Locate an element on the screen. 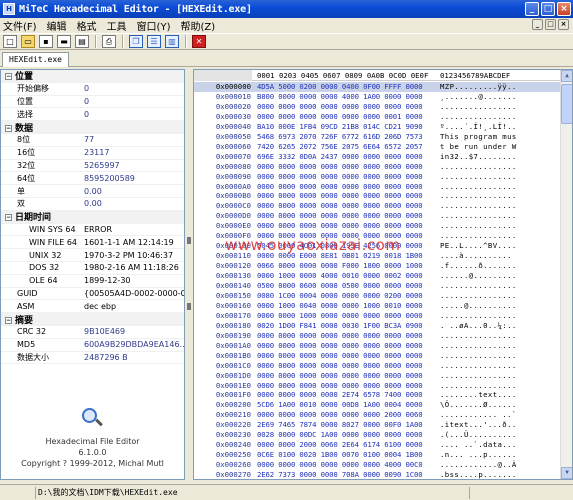  hex-bytes: B800 0000 0000 0000 4000 1A00 0000 0000 is located at coordinates (344, 97).